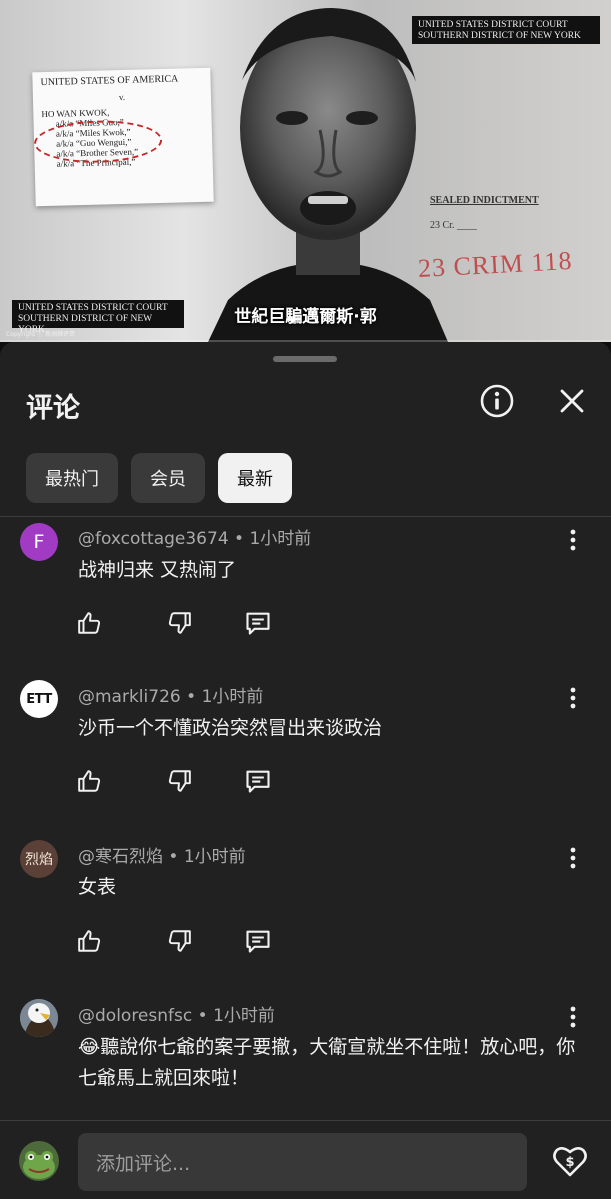 The image size is (611, 1199). Describe the element at coordinates (305, 516) in the screenshot. I see `divider` at that location.